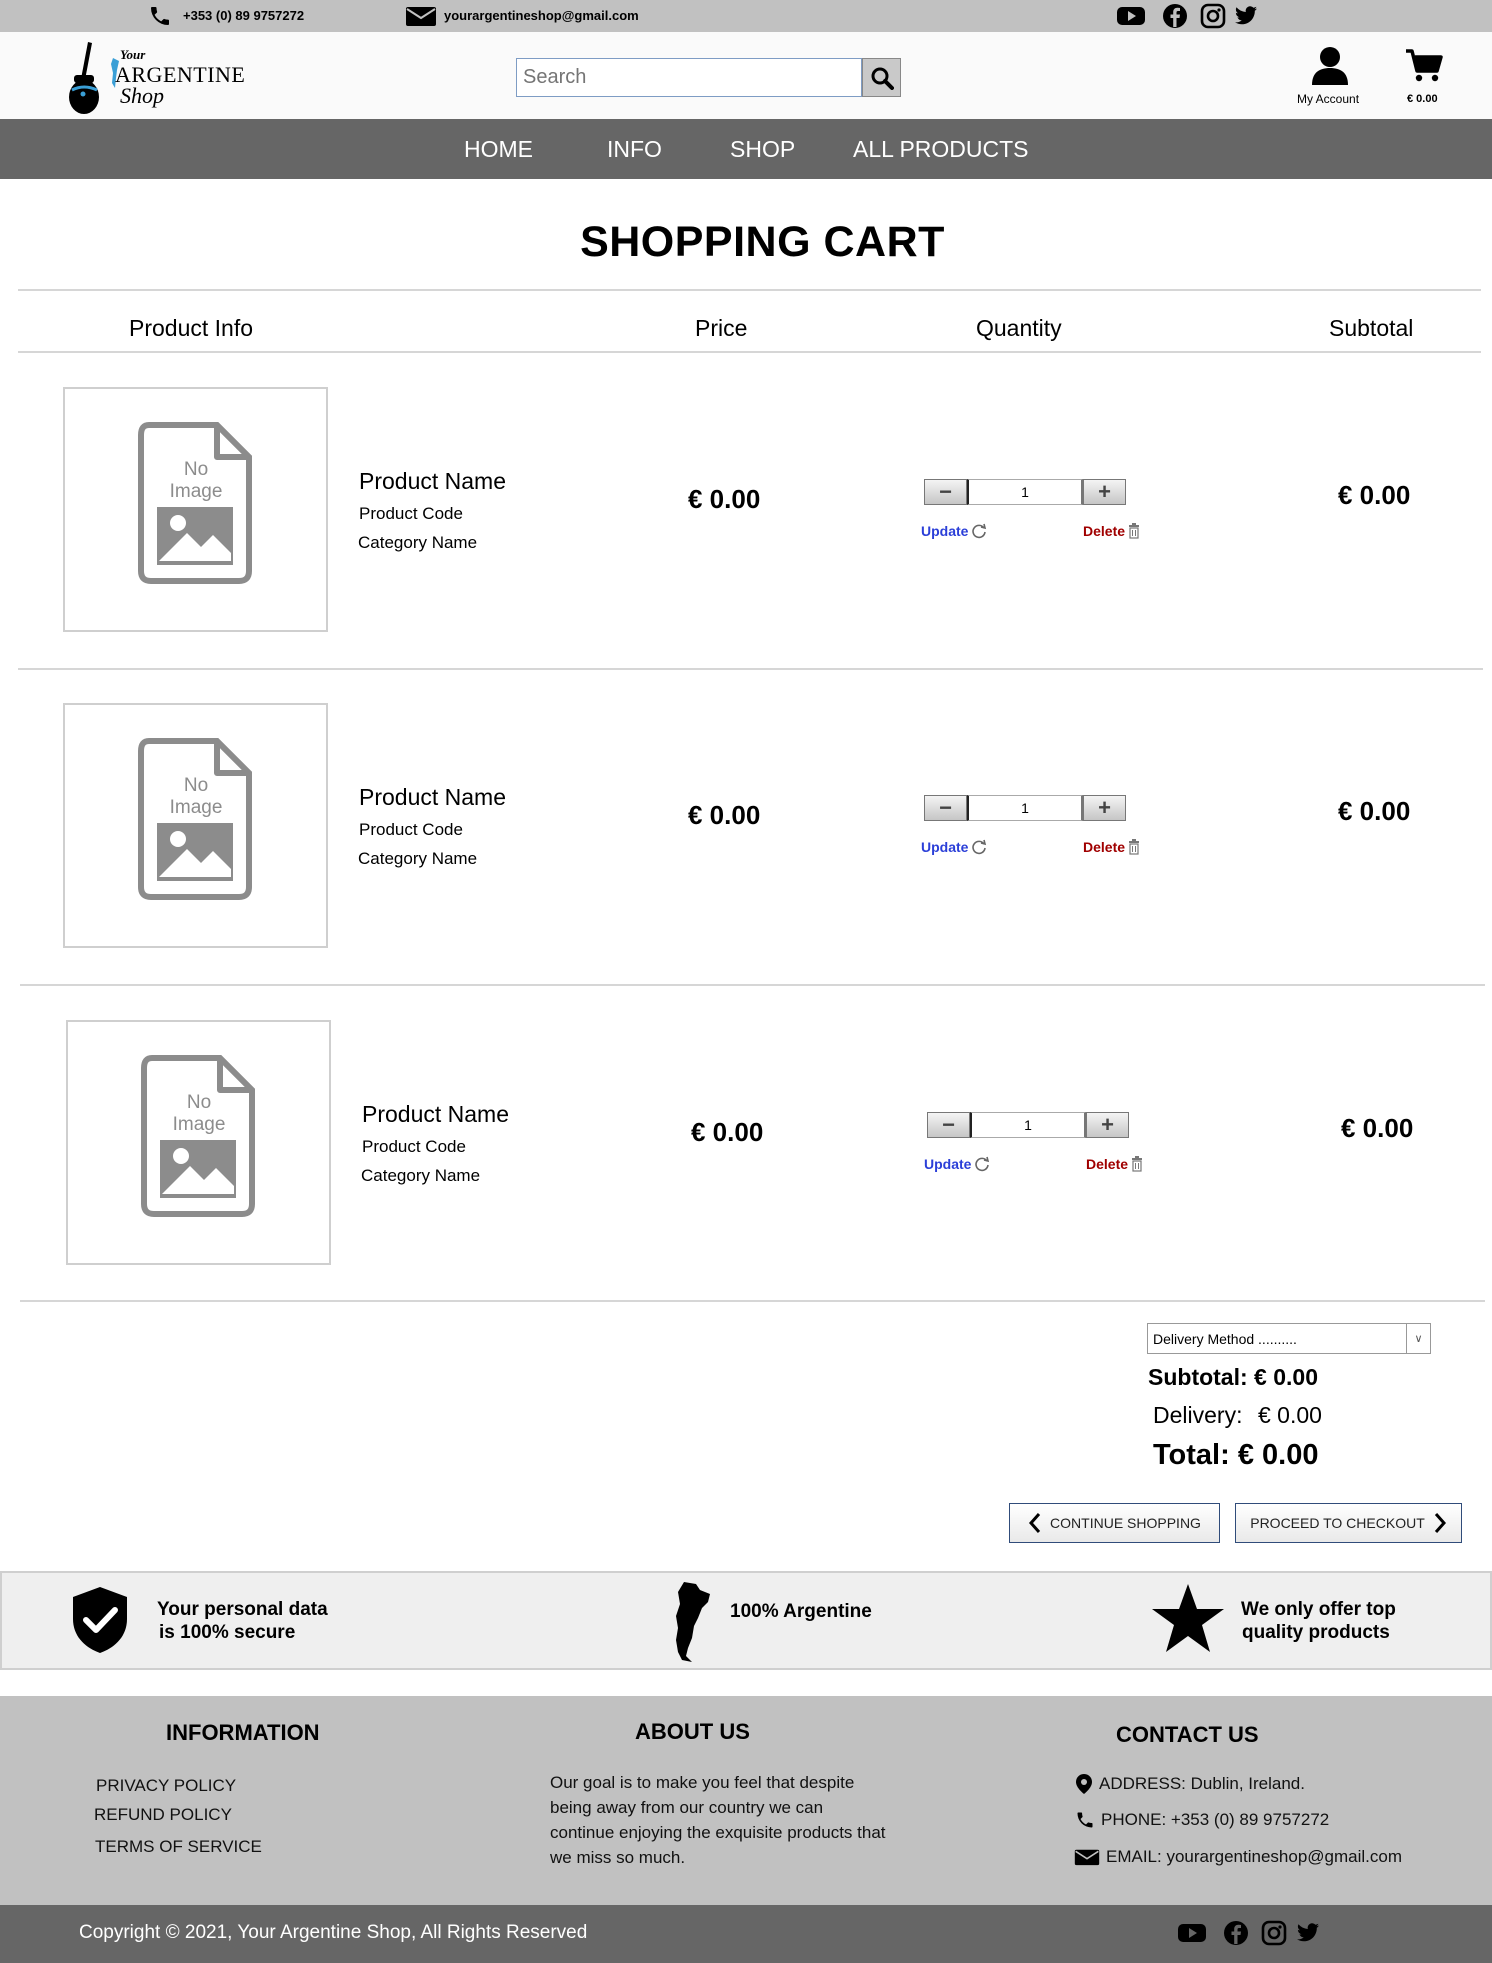 The width and height of the screenshot is (1492, 1963). Describe the element at coordinates (155, 78) in the screenshot. I see `shop-logo: Your ARGENTINE Shop` at that location.